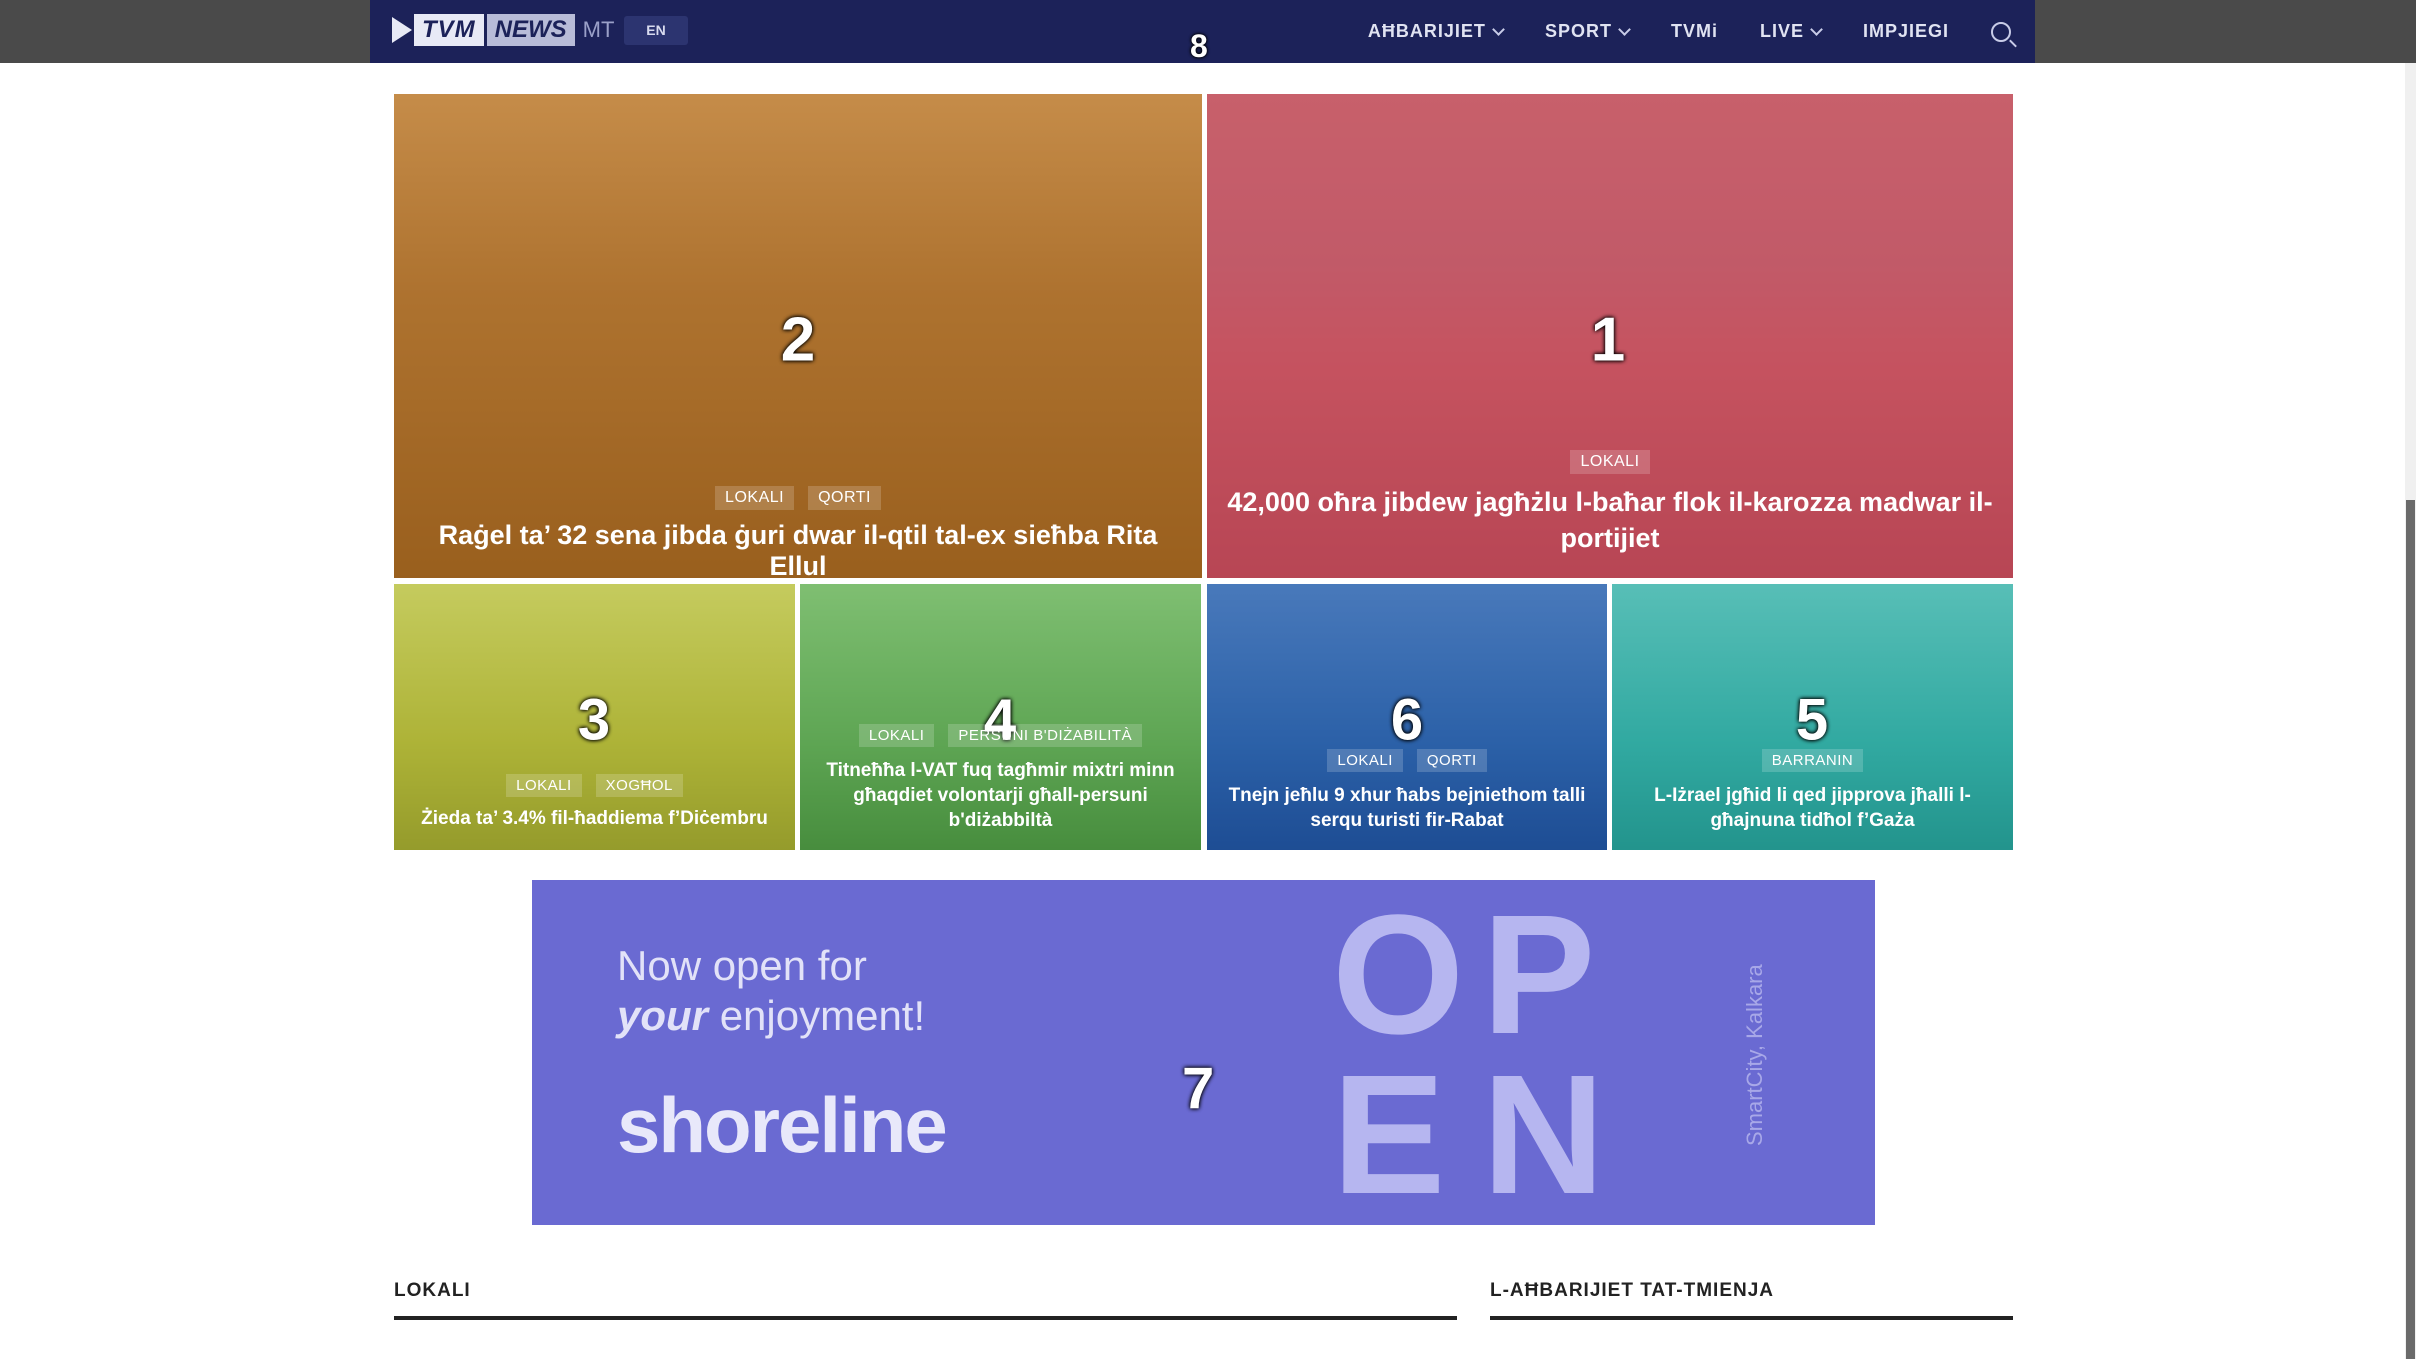 This screenshot has width=2416, height=1359. I want to click on ad-open-graphic: O P E N, so click(1482, 1055).